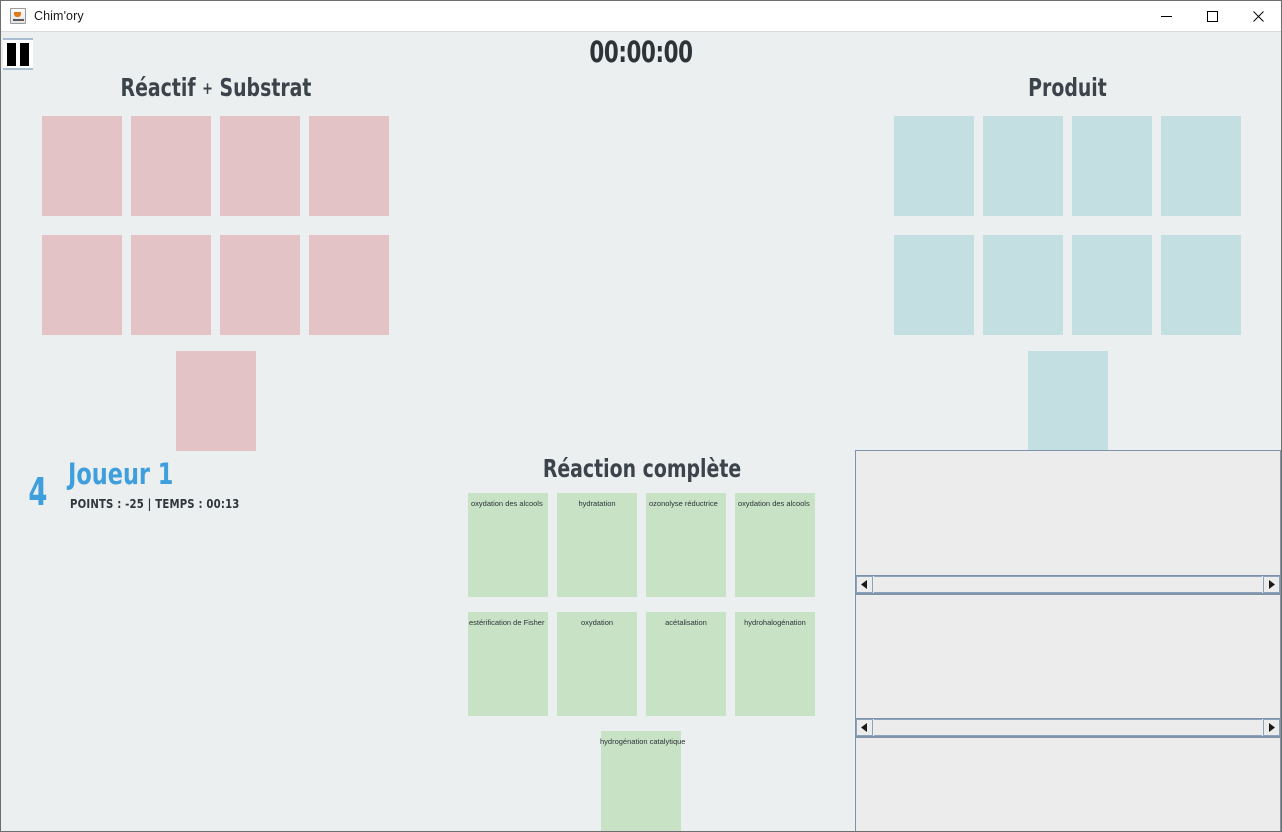 Image resolution: width=1282 pixels, height=832 pixels. I want to click on reaction-card-label: estérification de Fisher, so click(507, 622).